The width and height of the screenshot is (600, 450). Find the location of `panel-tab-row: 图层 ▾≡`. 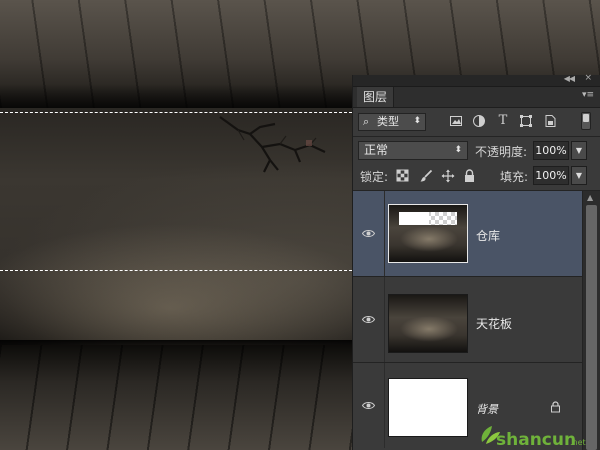

panel-tab-row: 图层 ▾≡ is located at coordinates (476, 97).